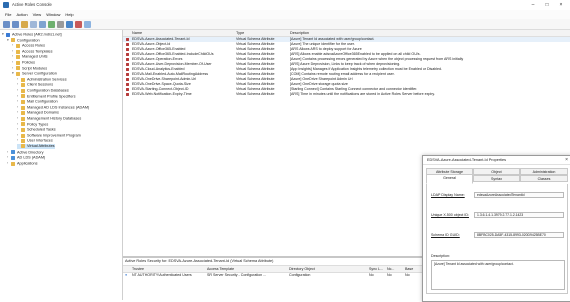 The image size is (570, 302). Describe the element at coordinates (544, 171) in the screenshot. I see `tab-administration: Administration` at that location.